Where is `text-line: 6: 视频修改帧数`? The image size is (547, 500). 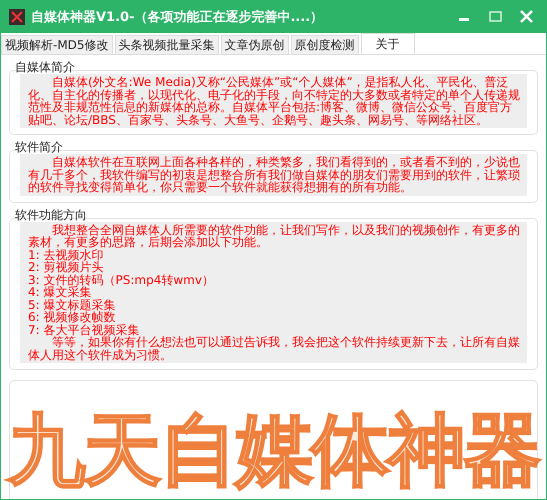 text-line: 6: 视频修改帧数 is located at coordinates (72, 317).